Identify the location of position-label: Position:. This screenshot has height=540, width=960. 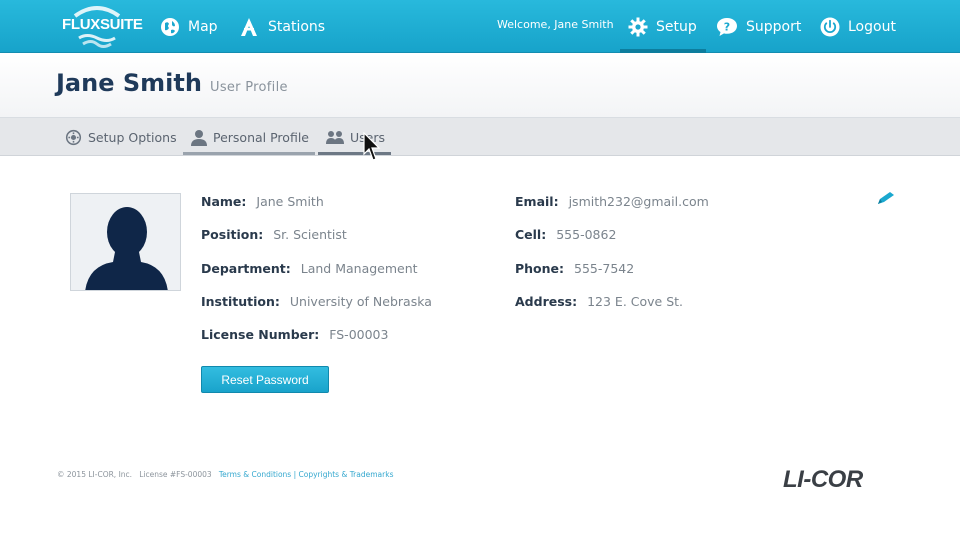
(232, 234).